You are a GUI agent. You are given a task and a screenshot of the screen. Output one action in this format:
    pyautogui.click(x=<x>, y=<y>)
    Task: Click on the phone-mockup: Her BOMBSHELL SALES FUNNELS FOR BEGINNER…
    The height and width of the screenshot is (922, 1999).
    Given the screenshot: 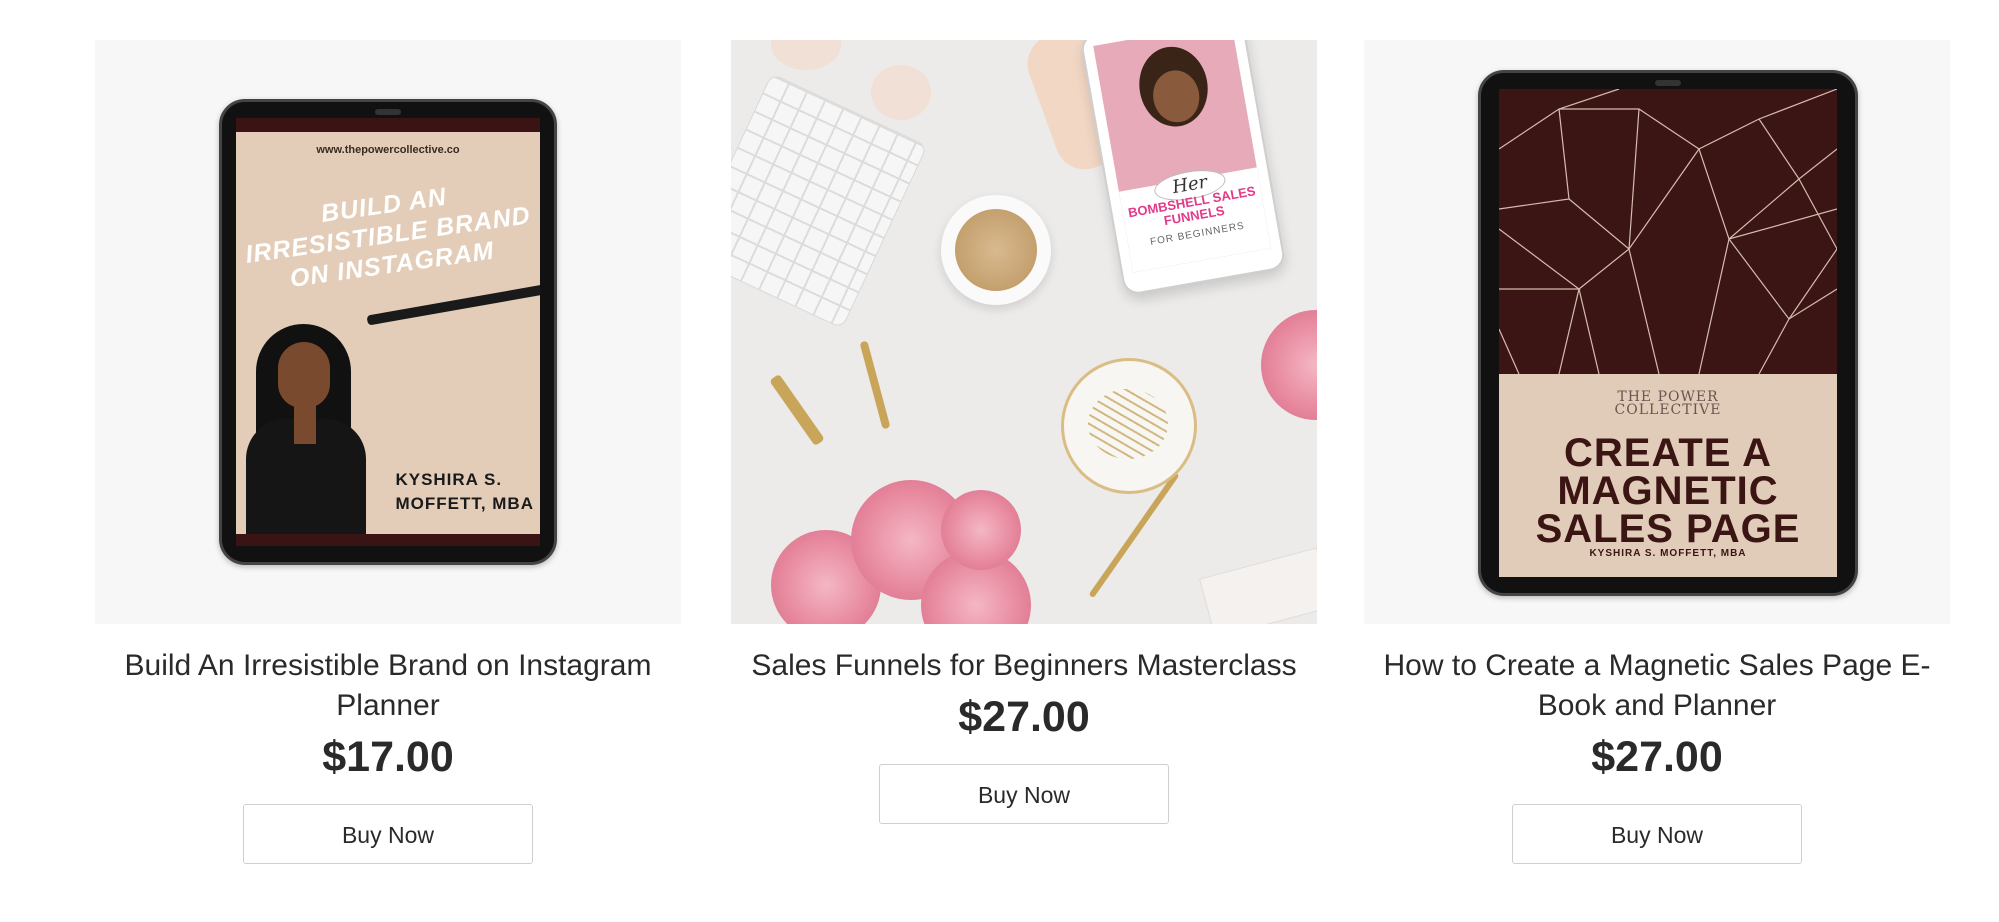 What is the action you would take?
    pyautogui.click(x=1183, y=168)
    